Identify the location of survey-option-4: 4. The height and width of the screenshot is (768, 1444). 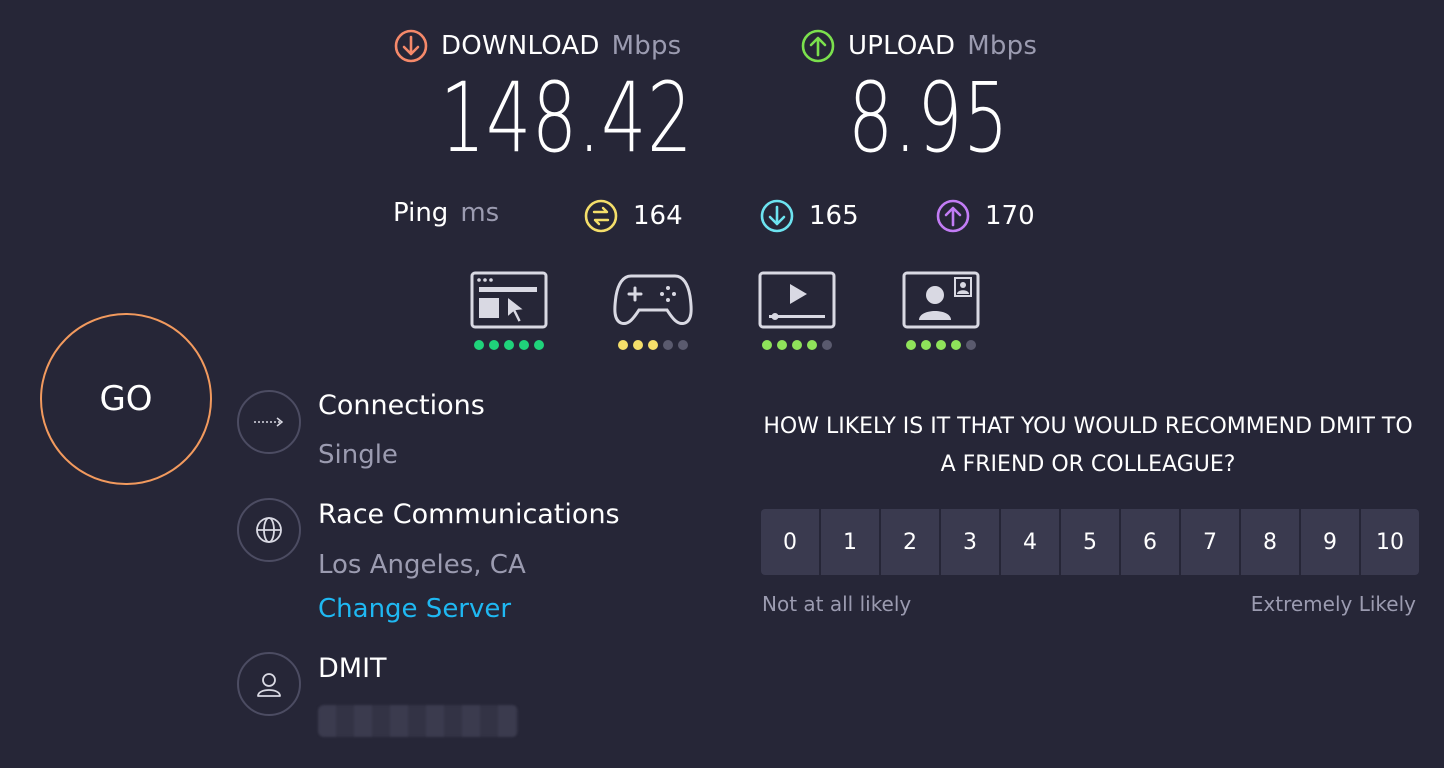
(1030, 542).